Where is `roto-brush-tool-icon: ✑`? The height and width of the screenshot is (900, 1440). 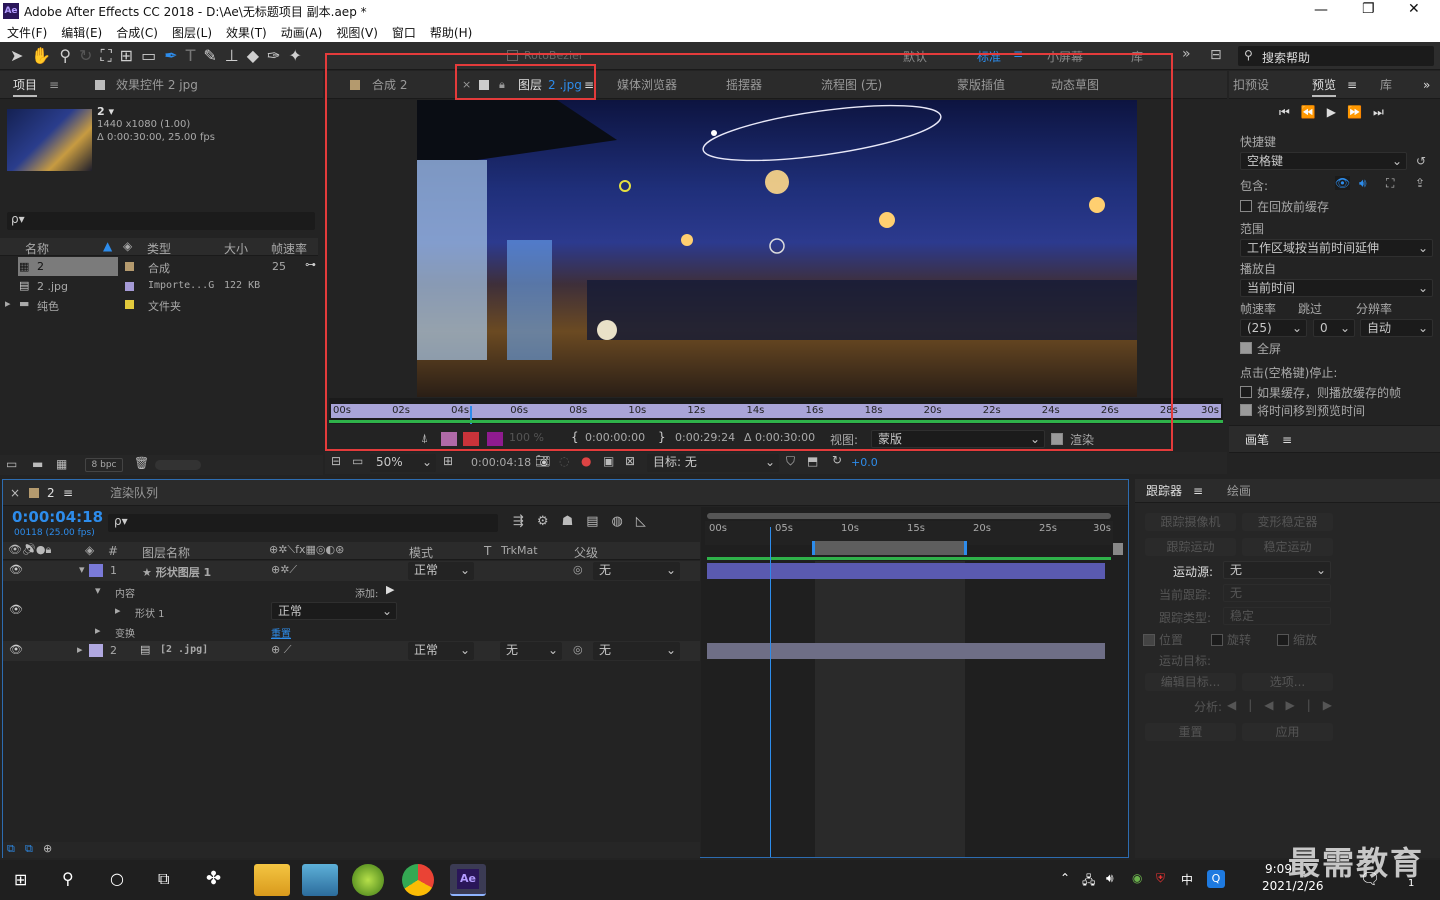 roto-brush-tool-icon: ✑ is located at coordinates (277, 55).